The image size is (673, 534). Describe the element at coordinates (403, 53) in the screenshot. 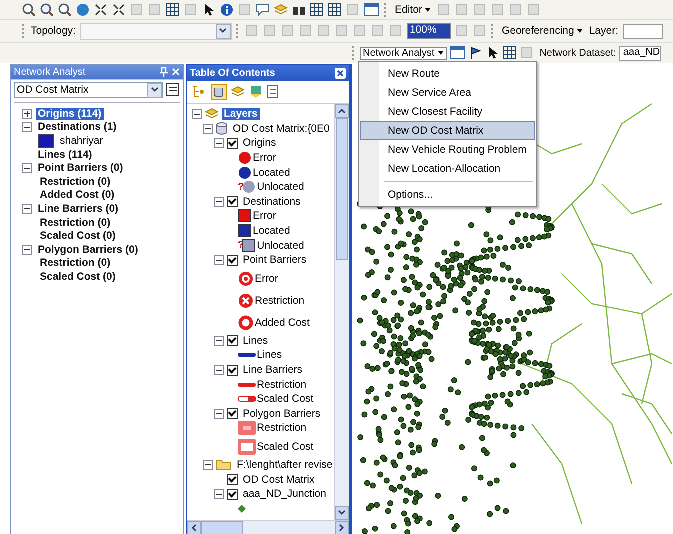

I see `network-analyst-menu: Network Analyst` at that location.